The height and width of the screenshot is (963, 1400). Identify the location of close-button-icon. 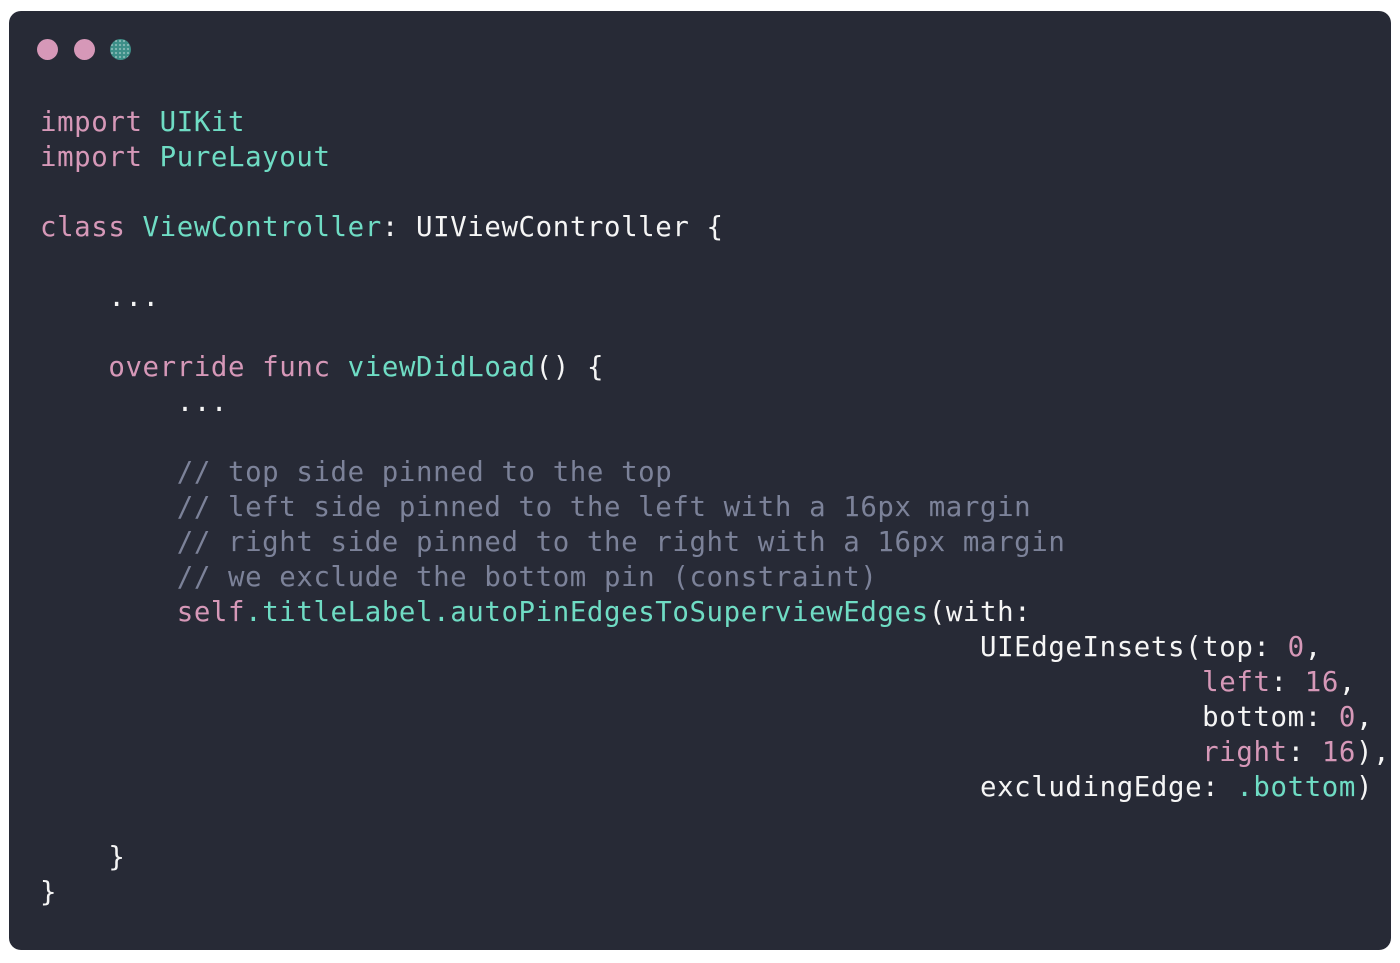
(47, 49).